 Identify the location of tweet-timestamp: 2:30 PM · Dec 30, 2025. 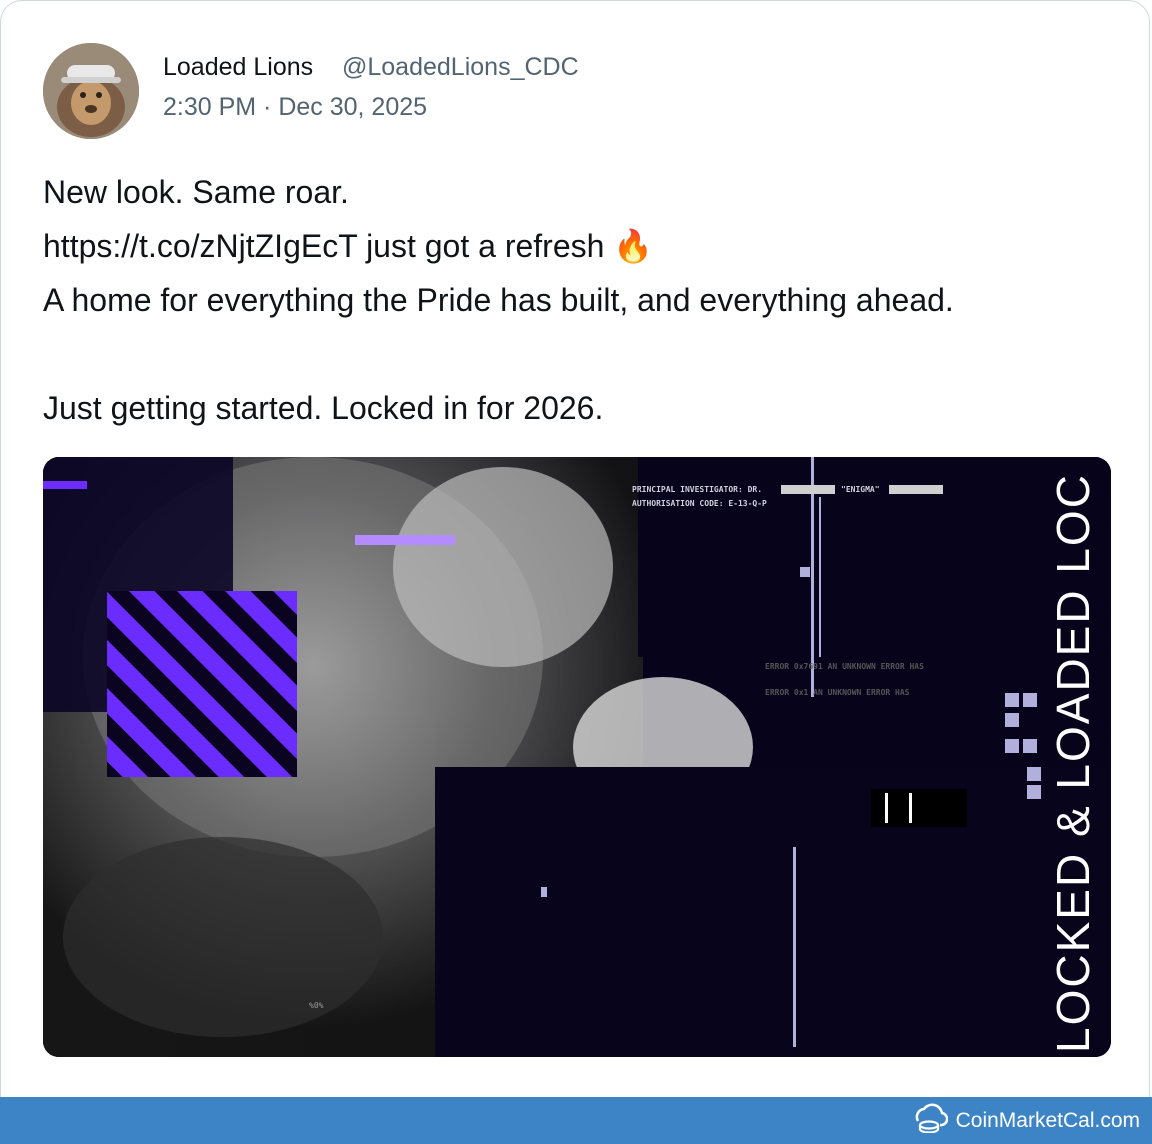
(295, 107).